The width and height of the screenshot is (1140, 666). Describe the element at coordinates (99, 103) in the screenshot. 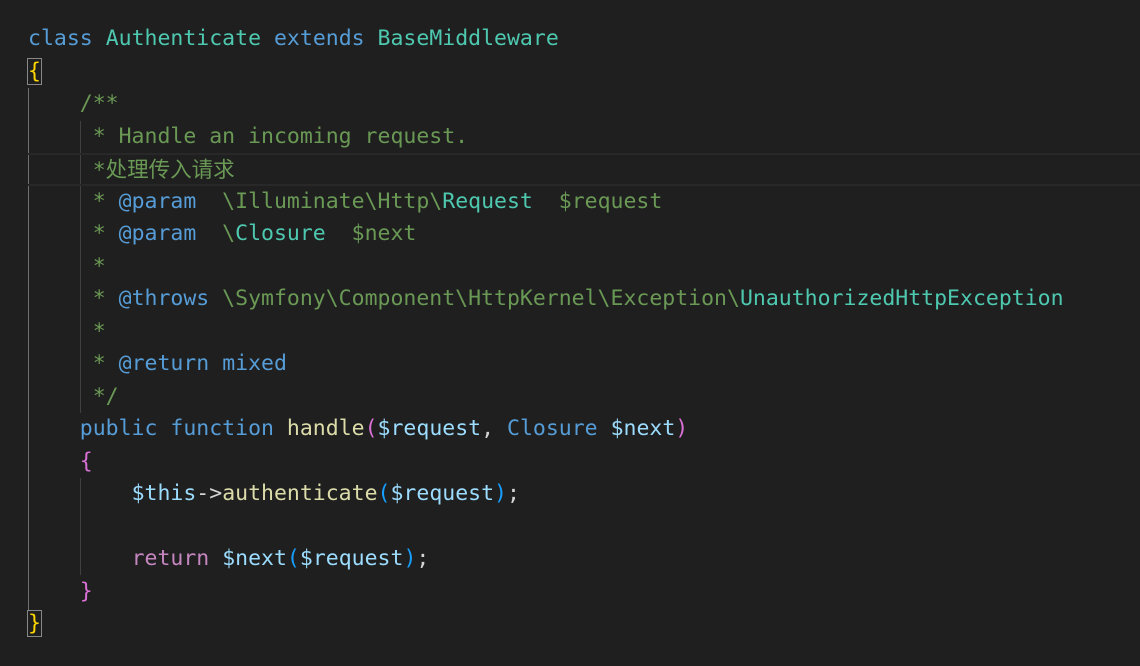

I see `docblock-open: /**` at that location.